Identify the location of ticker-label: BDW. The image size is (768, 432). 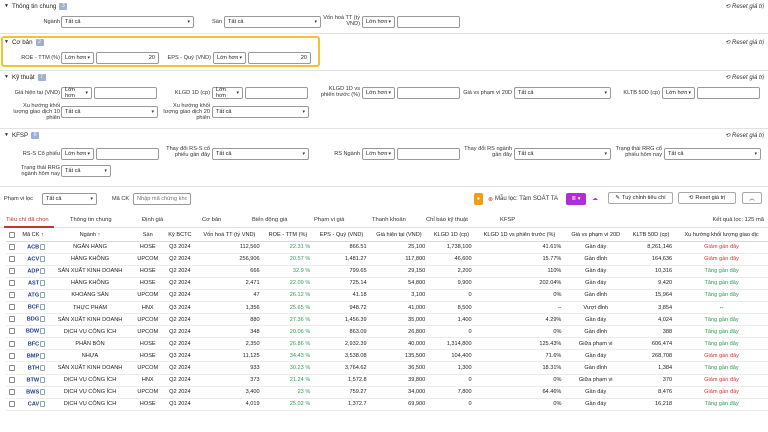
(32, 332).